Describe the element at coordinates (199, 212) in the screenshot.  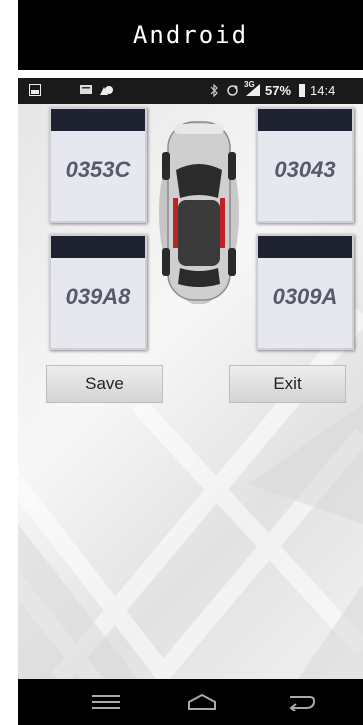
I see `car-image` at that location.